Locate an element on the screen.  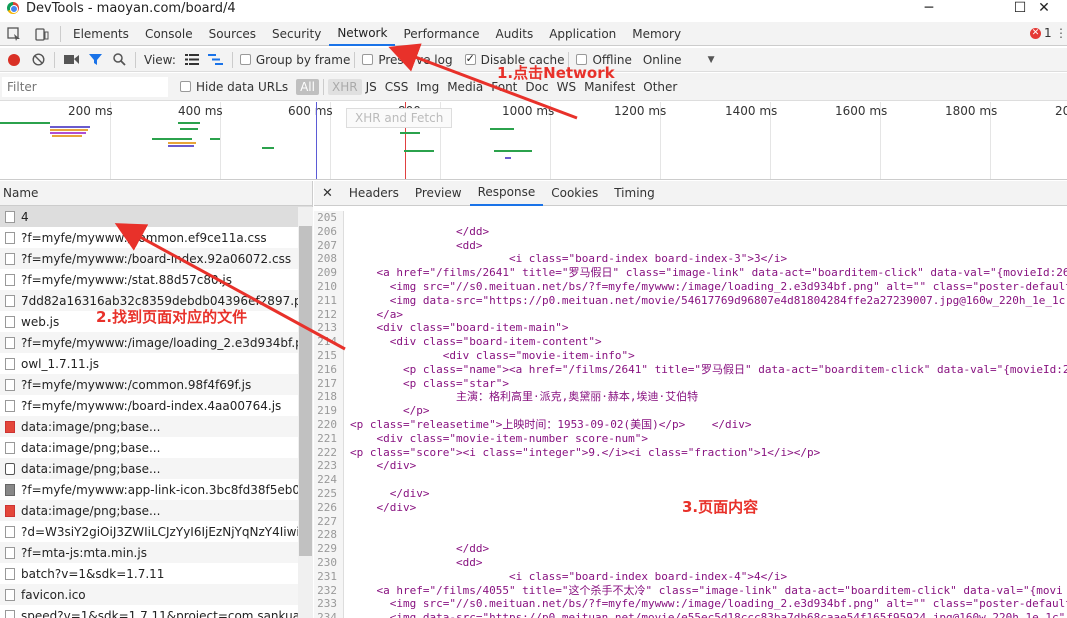
filter-type-media: Media is located at coordinates (465, 87).